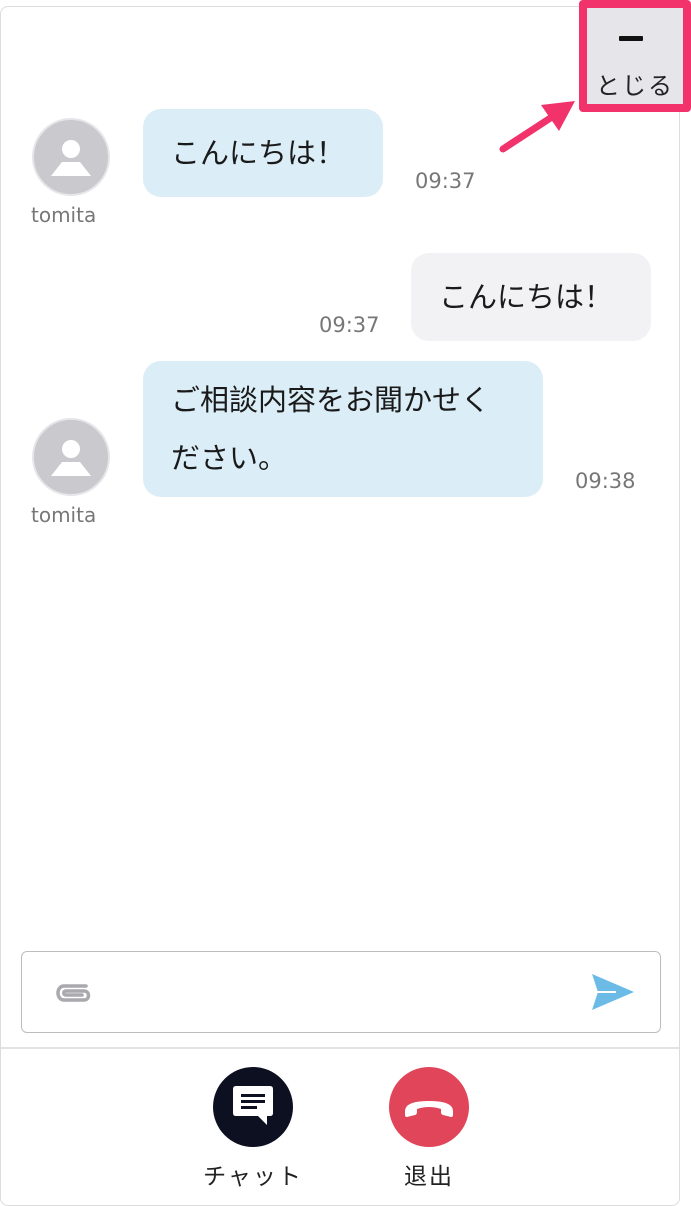 This screenshot has height=1206, width=691. I want to click on chat-circle, so click(253, 1107).